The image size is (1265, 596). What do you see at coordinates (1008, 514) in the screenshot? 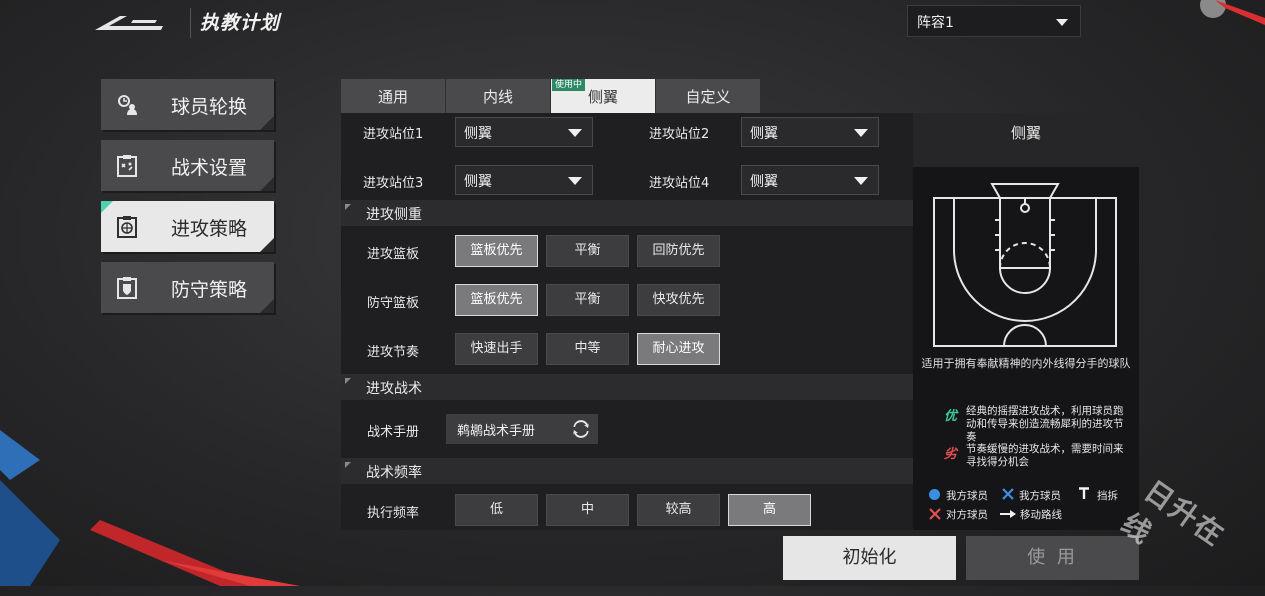
I see `movement-arrow-icon` at bounding box center [1008, 514].